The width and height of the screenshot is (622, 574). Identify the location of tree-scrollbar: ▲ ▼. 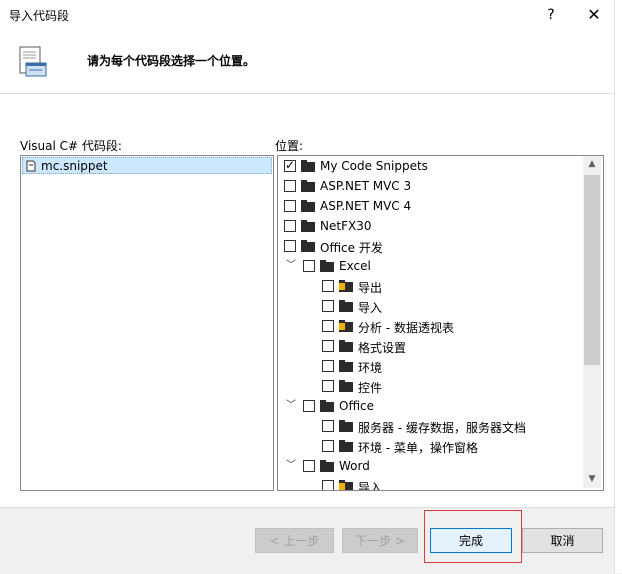
(592, 322).